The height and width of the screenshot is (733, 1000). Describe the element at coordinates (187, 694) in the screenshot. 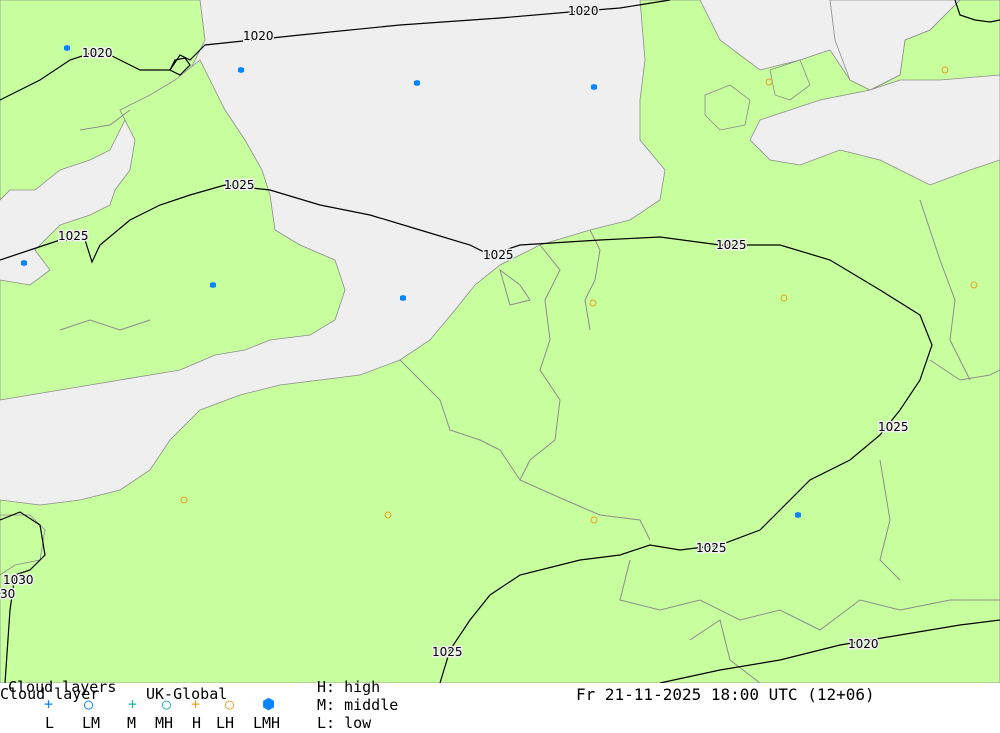

I see `legend-model: UK-Global` at that location.